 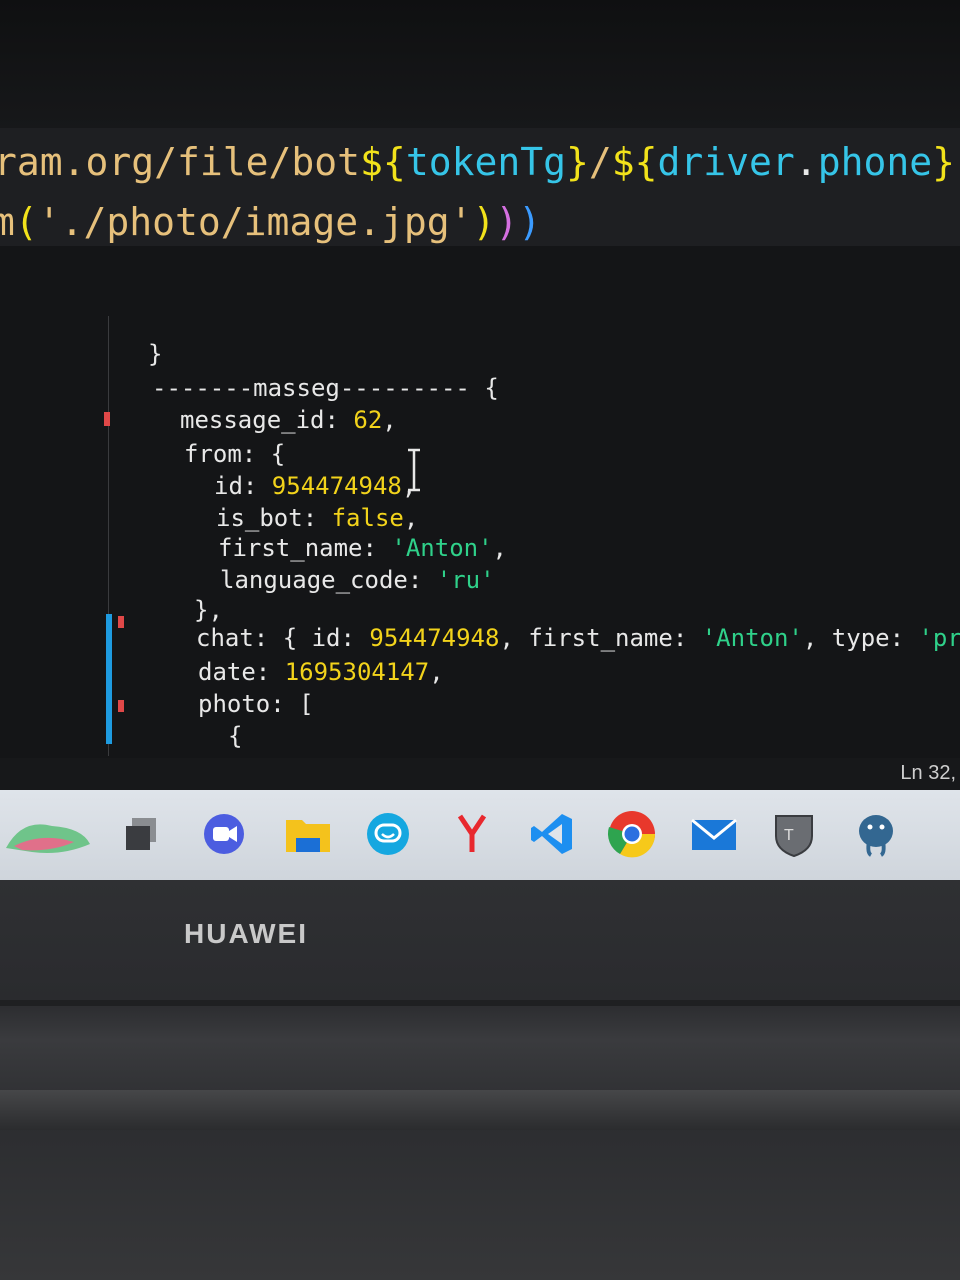 What do you see at coordinates (480, 774) in the screenshot?
I see `status-bar: Ln 32,` at bounding box center [480, 774].